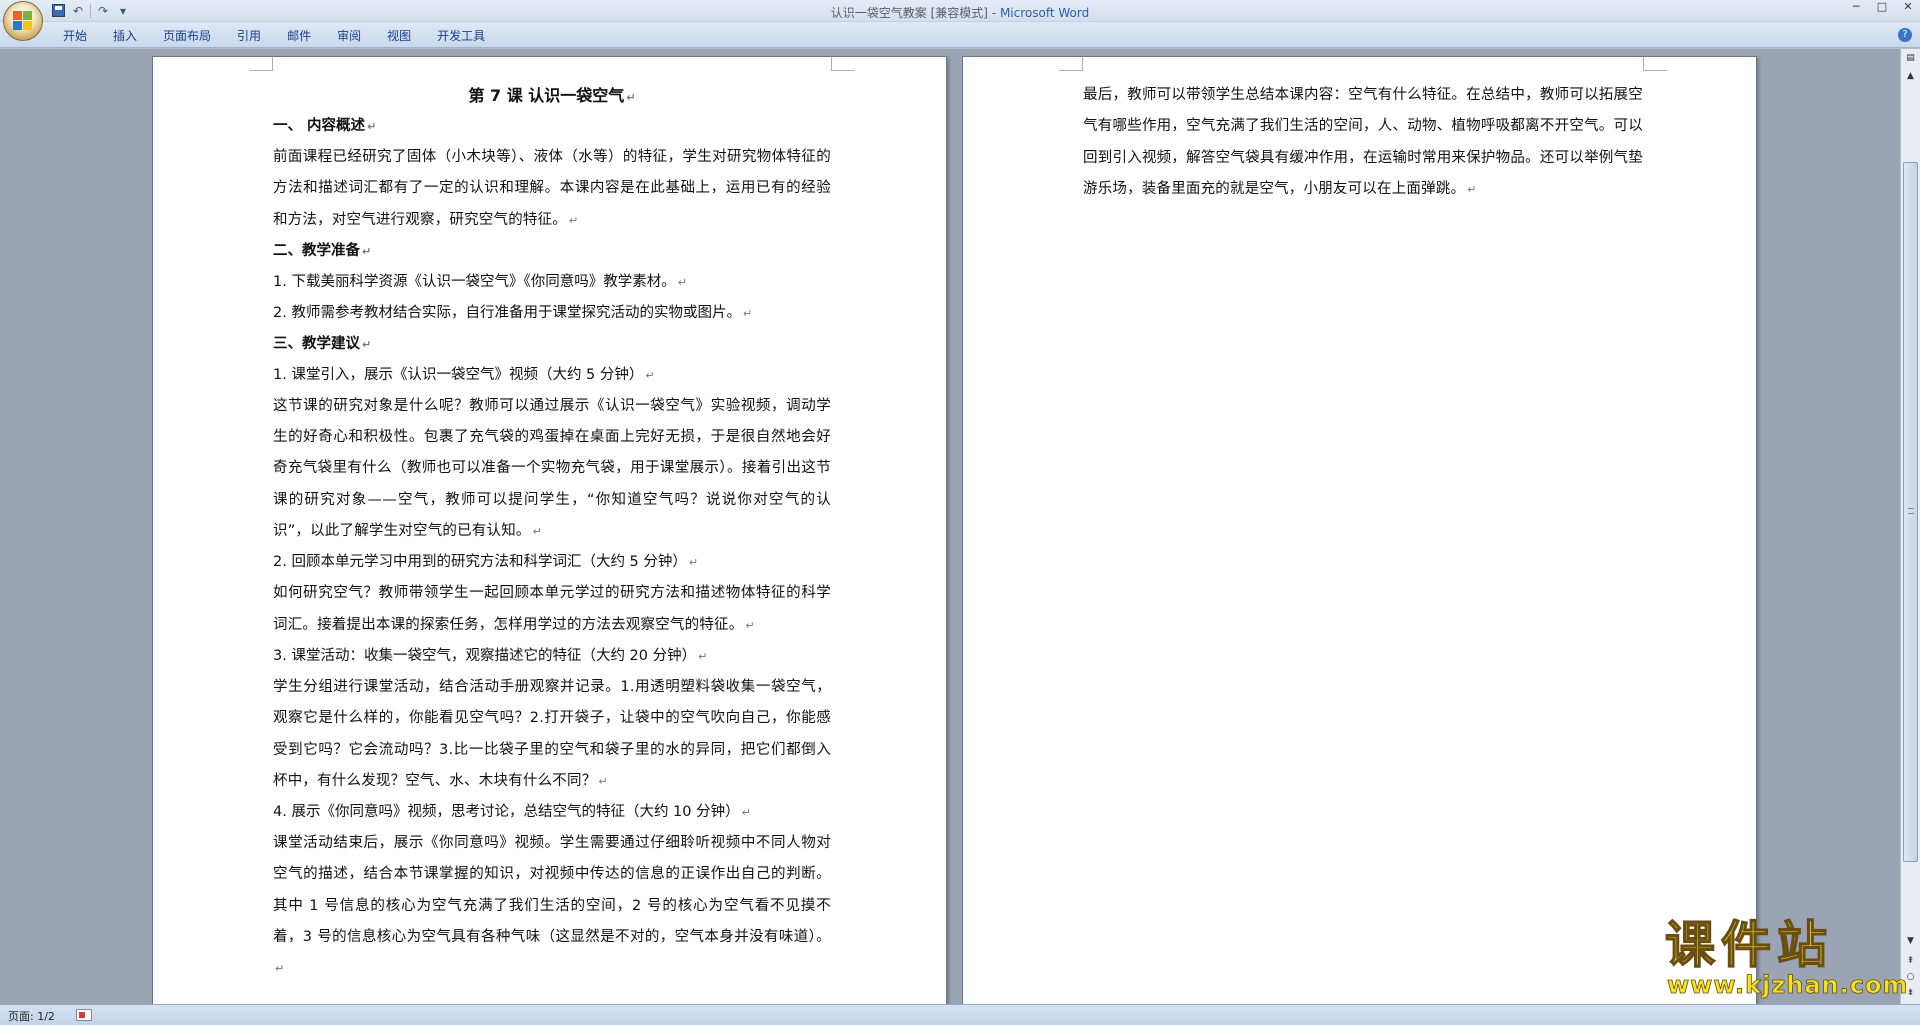  What do you see at coordinates (480, 281) in the screenshot?
I see `list-item: 1. 下载美丽科学资源《认识一袋空气》《你同意吗》教学素材。 ↵` at bounding box center [480, 281].